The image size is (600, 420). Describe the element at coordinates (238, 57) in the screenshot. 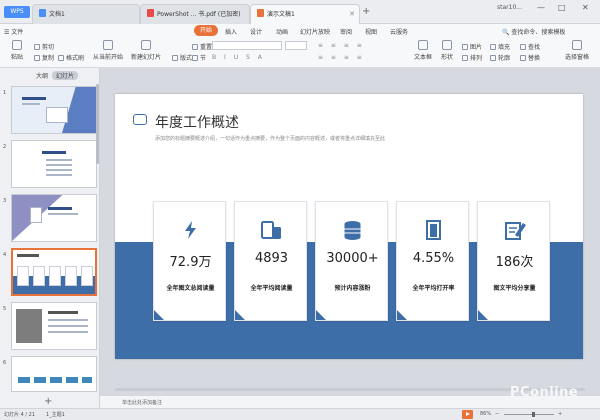

I see `text-format-buttons: B I U S A` at that location.